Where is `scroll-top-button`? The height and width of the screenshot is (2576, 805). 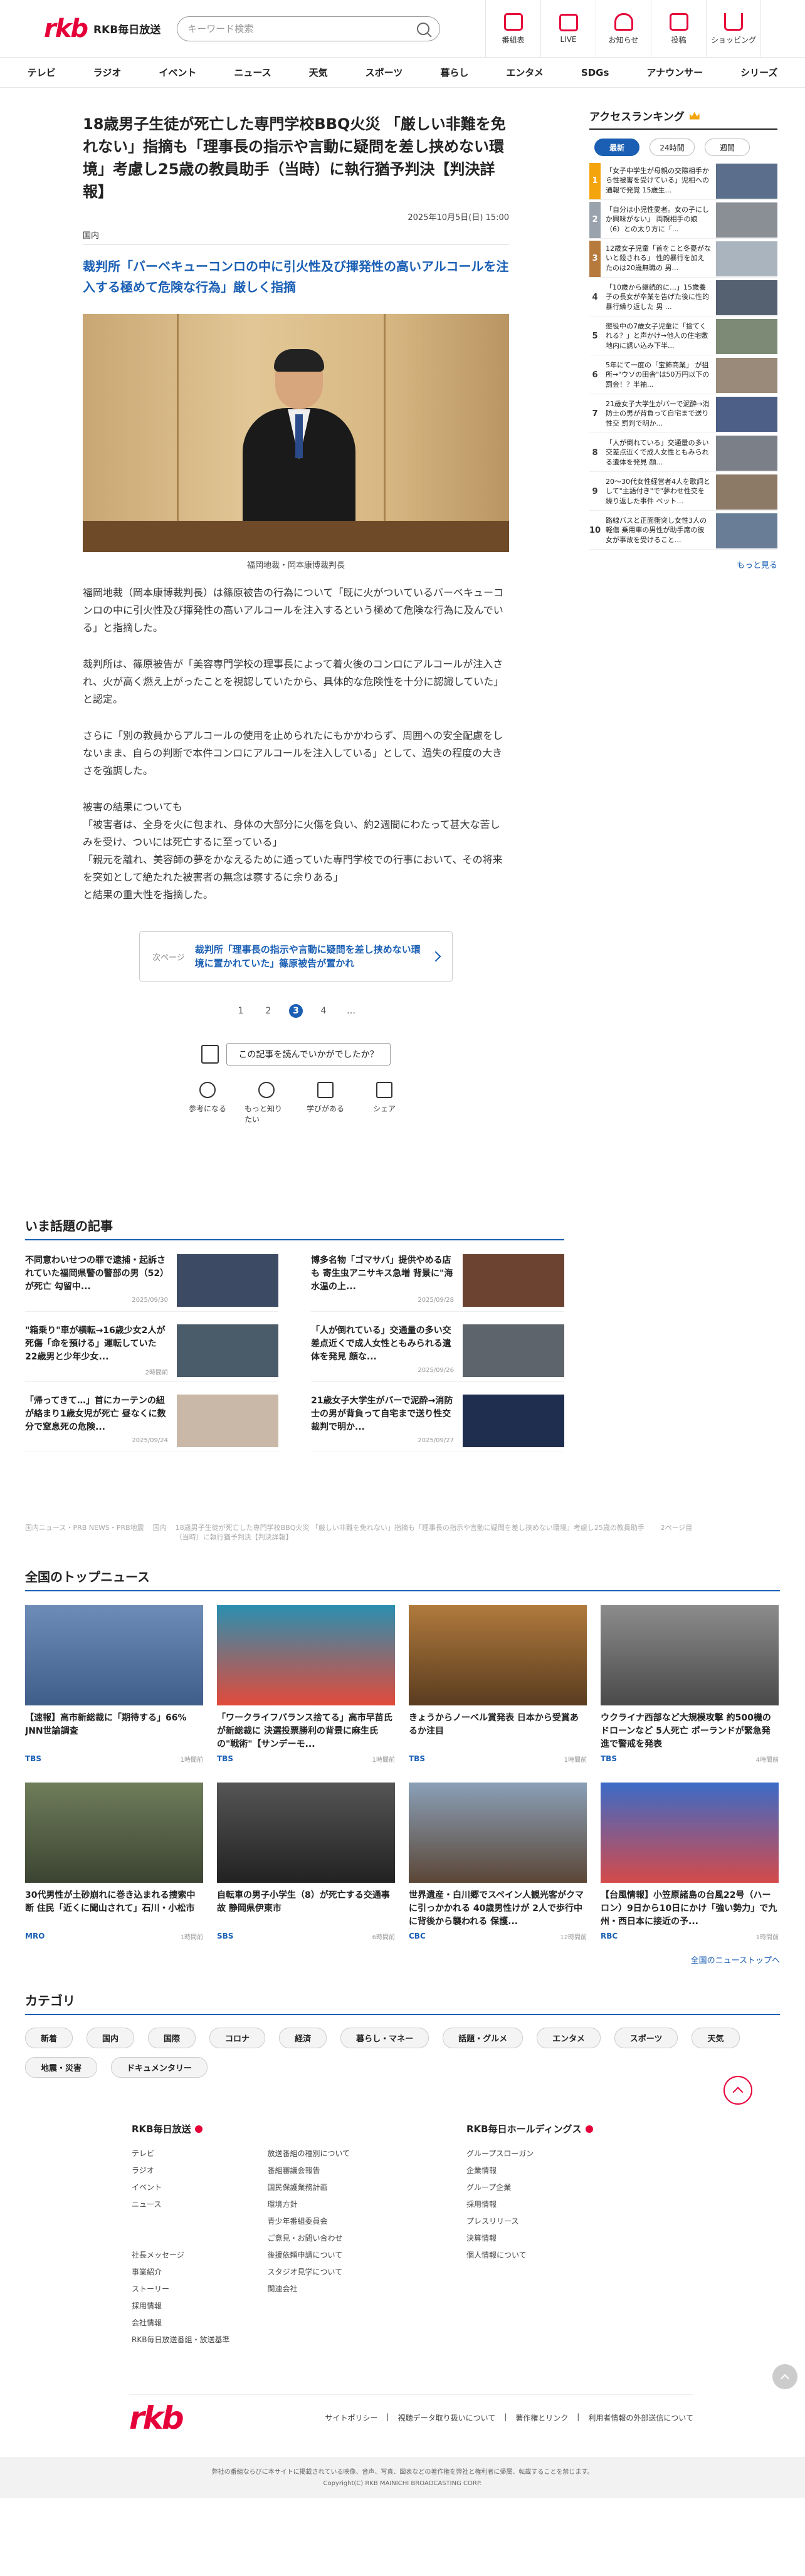 scroll-top-button is located at coordinates (738, 2090).